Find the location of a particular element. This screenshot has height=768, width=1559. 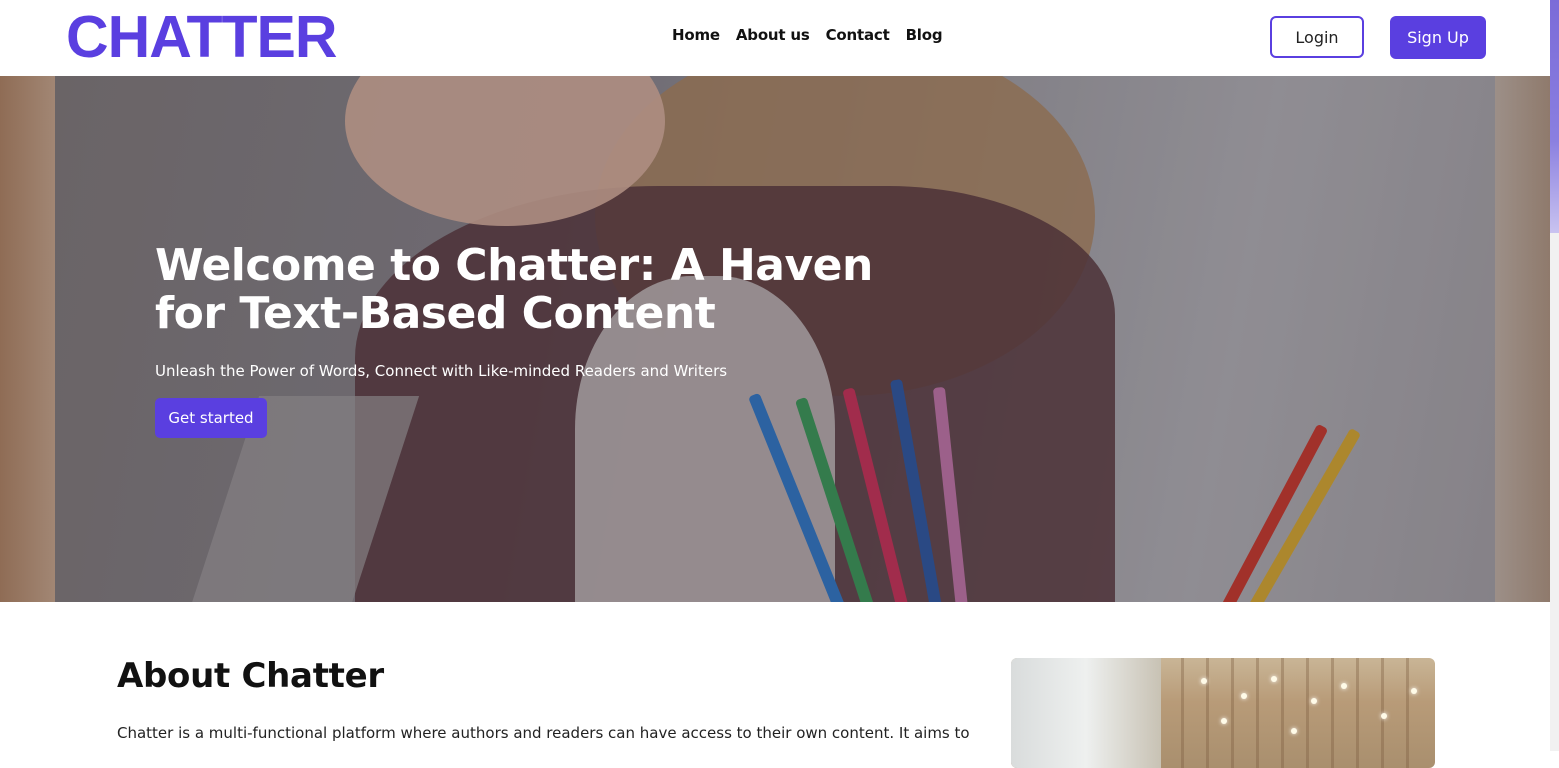

main-nav: Home About us Contact Blog is located at coordinates (807, 35).